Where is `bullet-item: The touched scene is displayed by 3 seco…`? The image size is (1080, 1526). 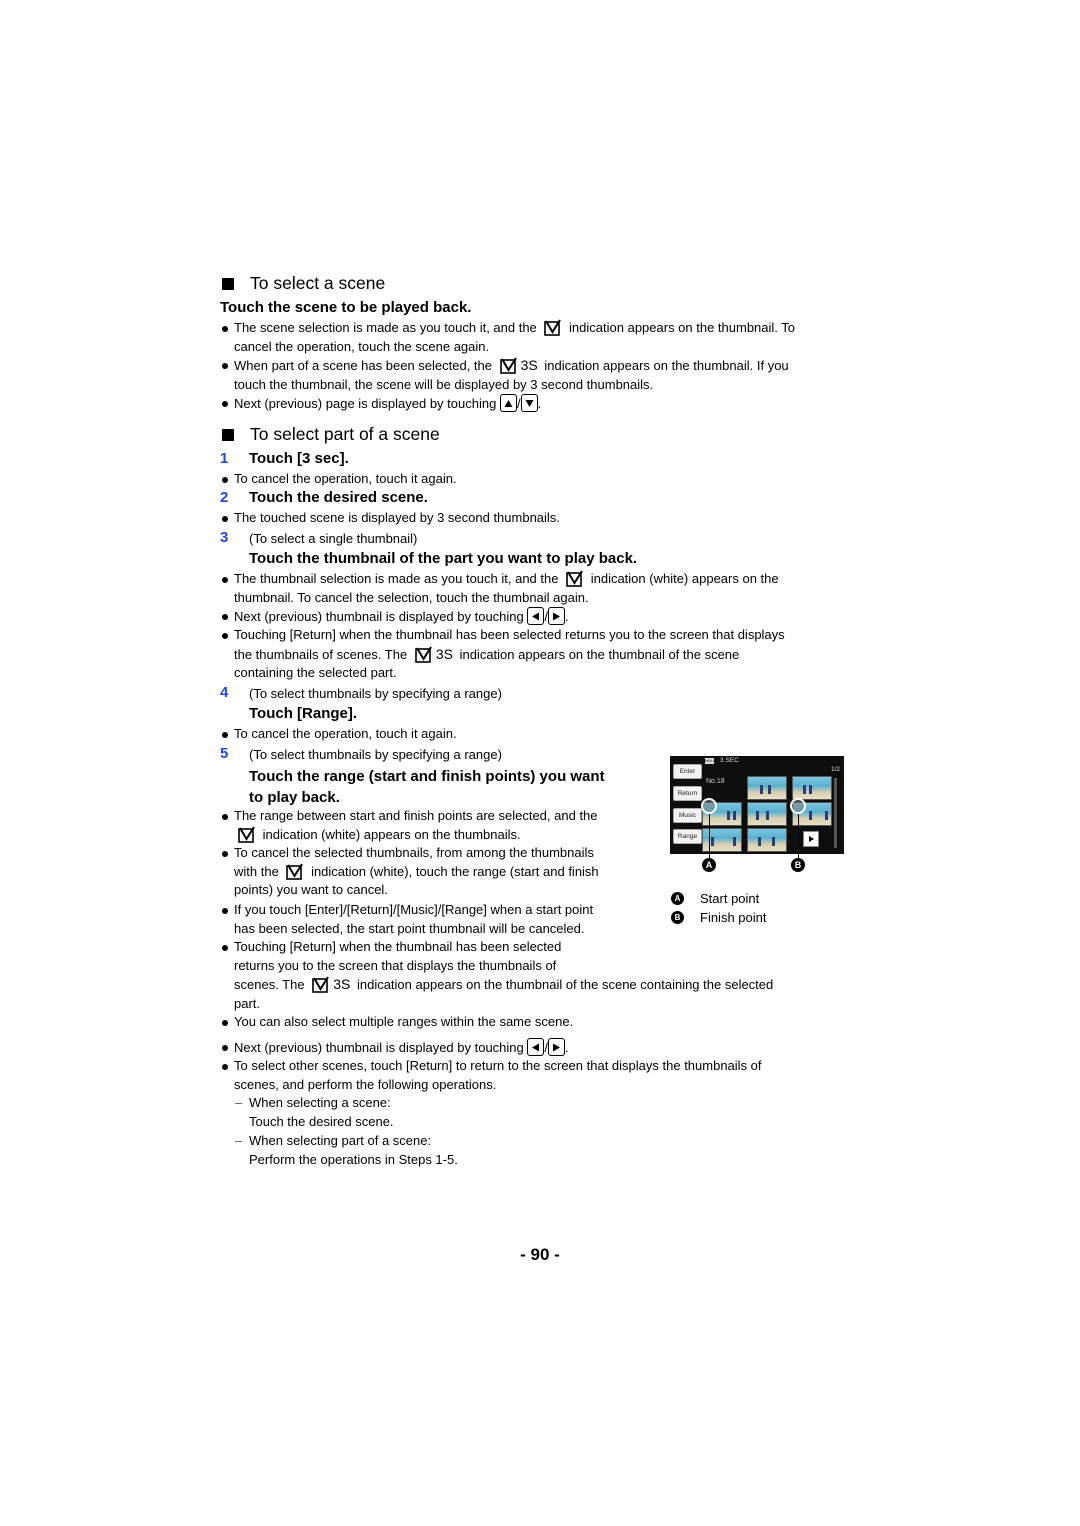
bullet-item: The touched scene is displayed by 3 seco… is located at coordinates (540, 518).